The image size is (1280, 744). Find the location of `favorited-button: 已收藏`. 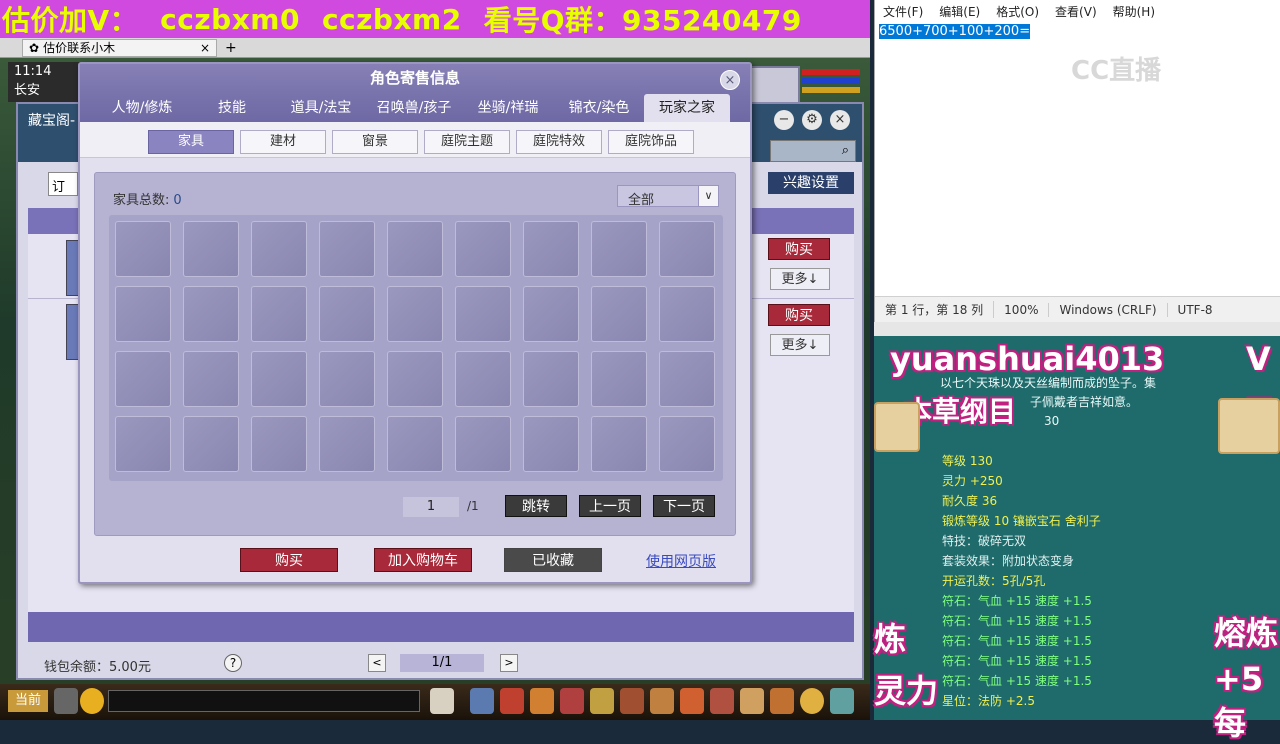

favorited-button: 已收藏 is located at coordinates (553, 560).